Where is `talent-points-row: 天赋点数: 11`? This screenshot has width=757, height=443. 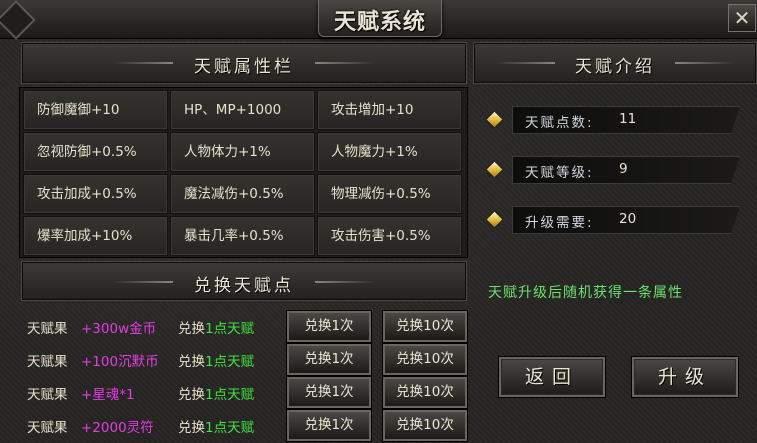
talent-points-row: 天赋点数: 11 is located at coordinates (626, 120).